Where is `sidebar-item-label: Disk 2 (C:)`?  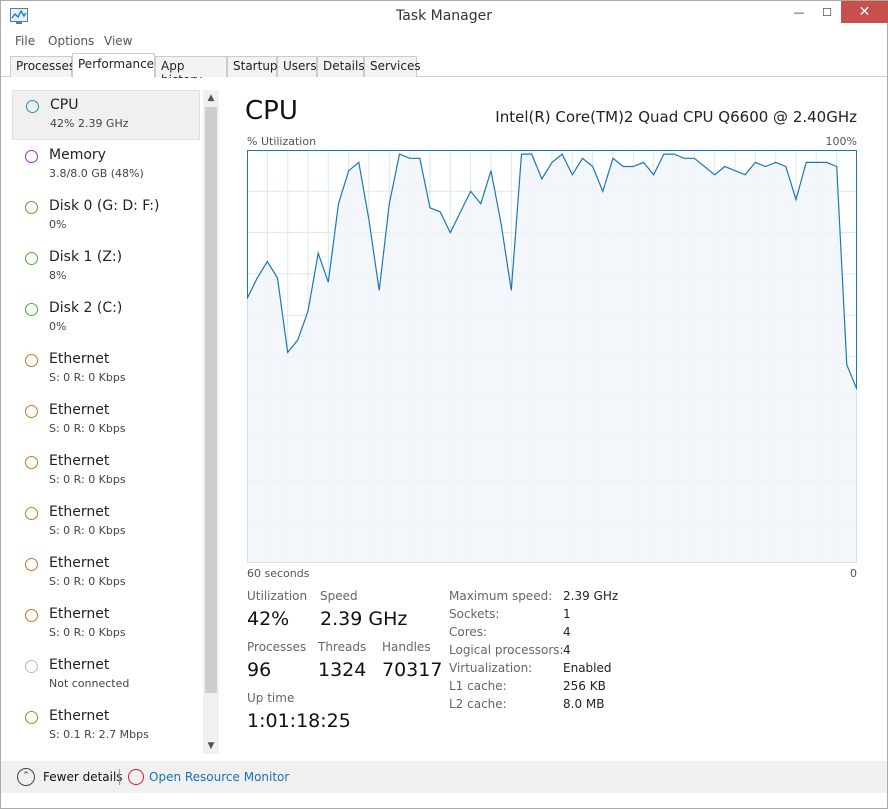
sidebar-item-label: Disk 2 (C:) is located at coordinates (86, 308).